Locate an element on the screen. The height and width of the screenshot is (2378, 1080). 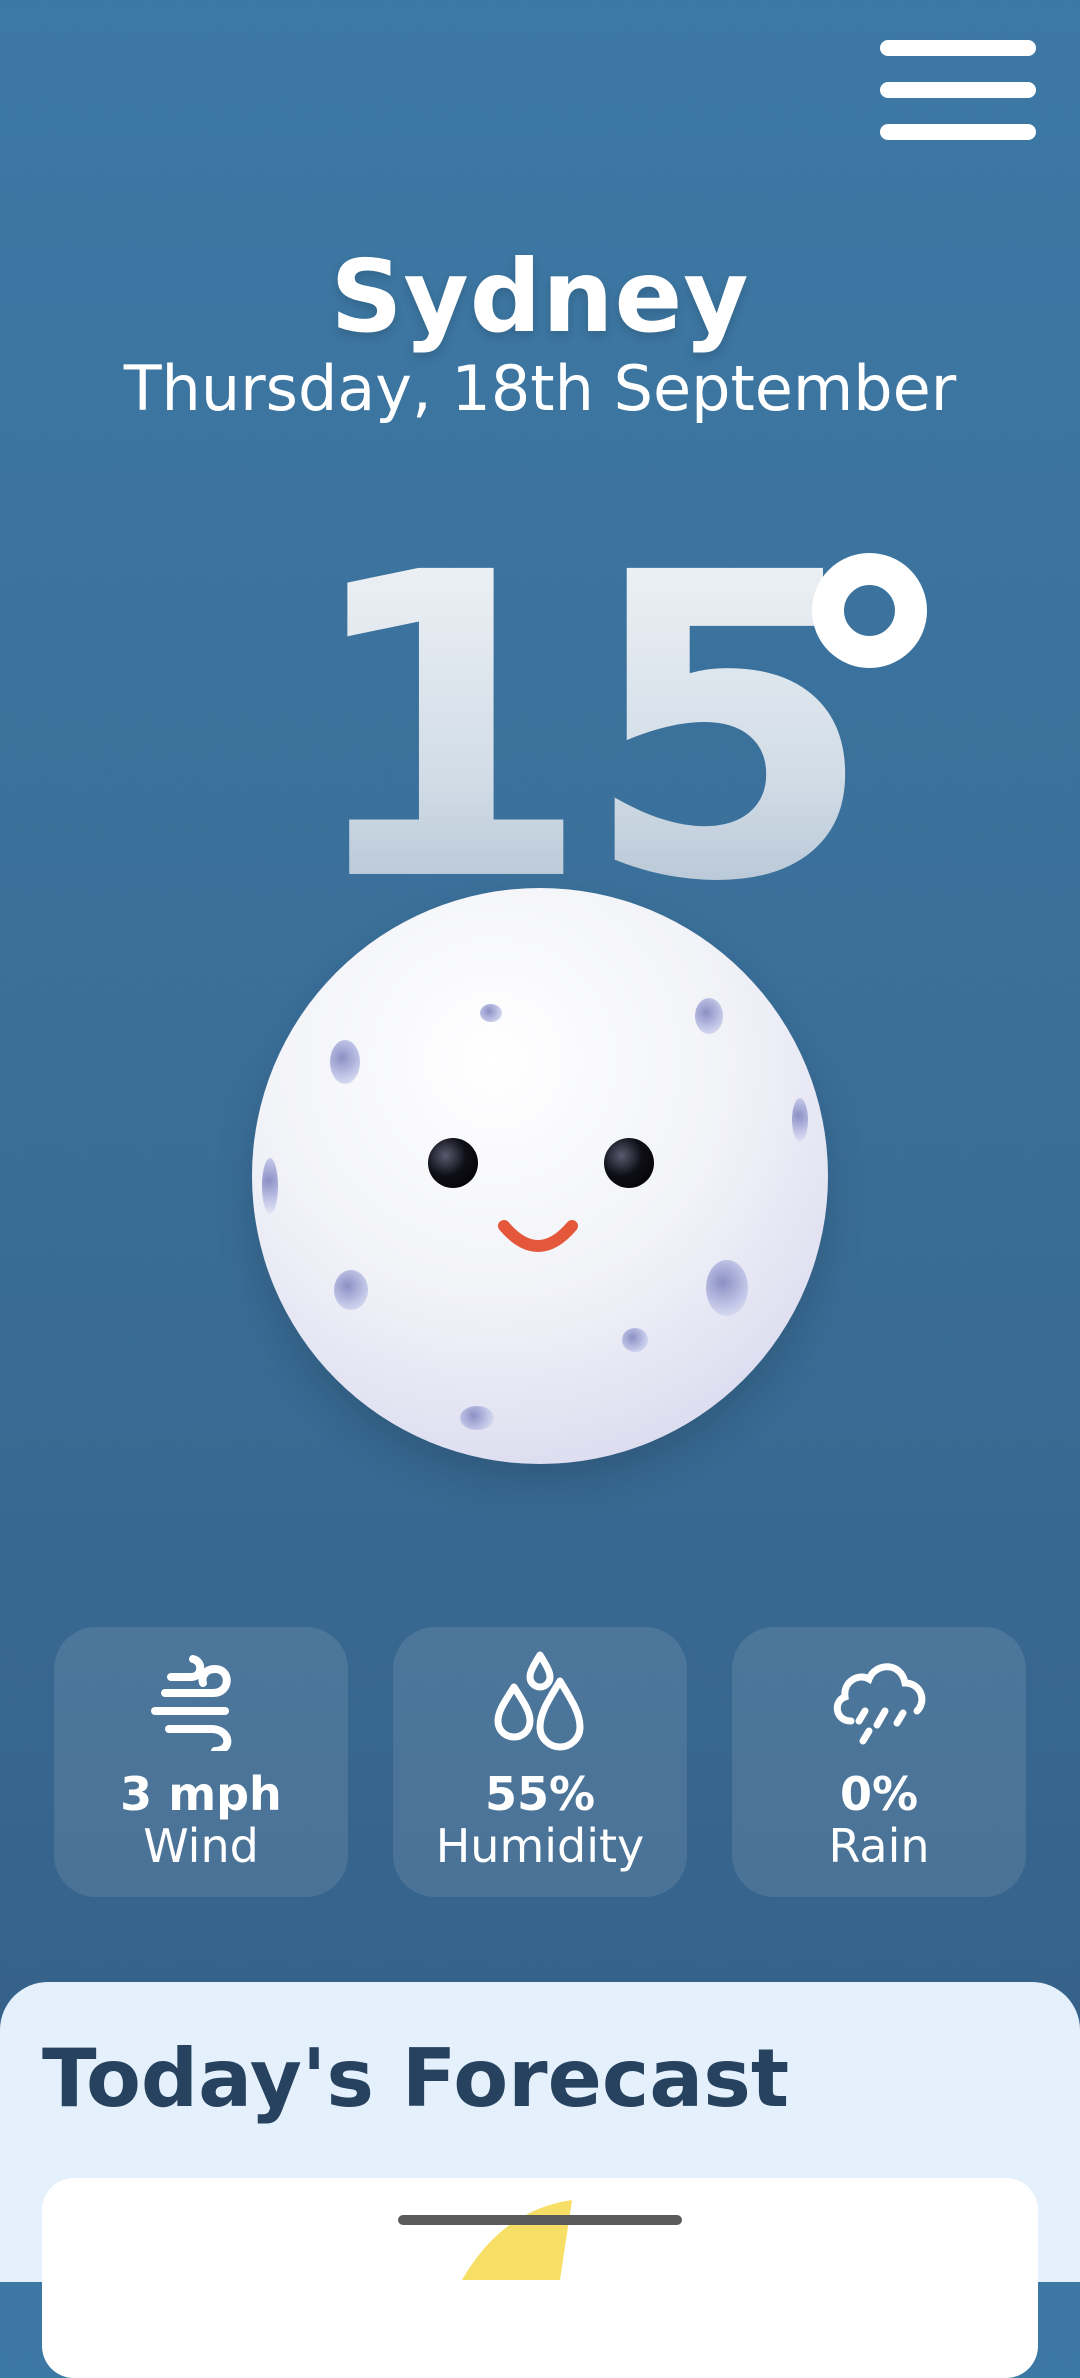
rain-card: 0% Rain is located at coordinates (879, 1762).